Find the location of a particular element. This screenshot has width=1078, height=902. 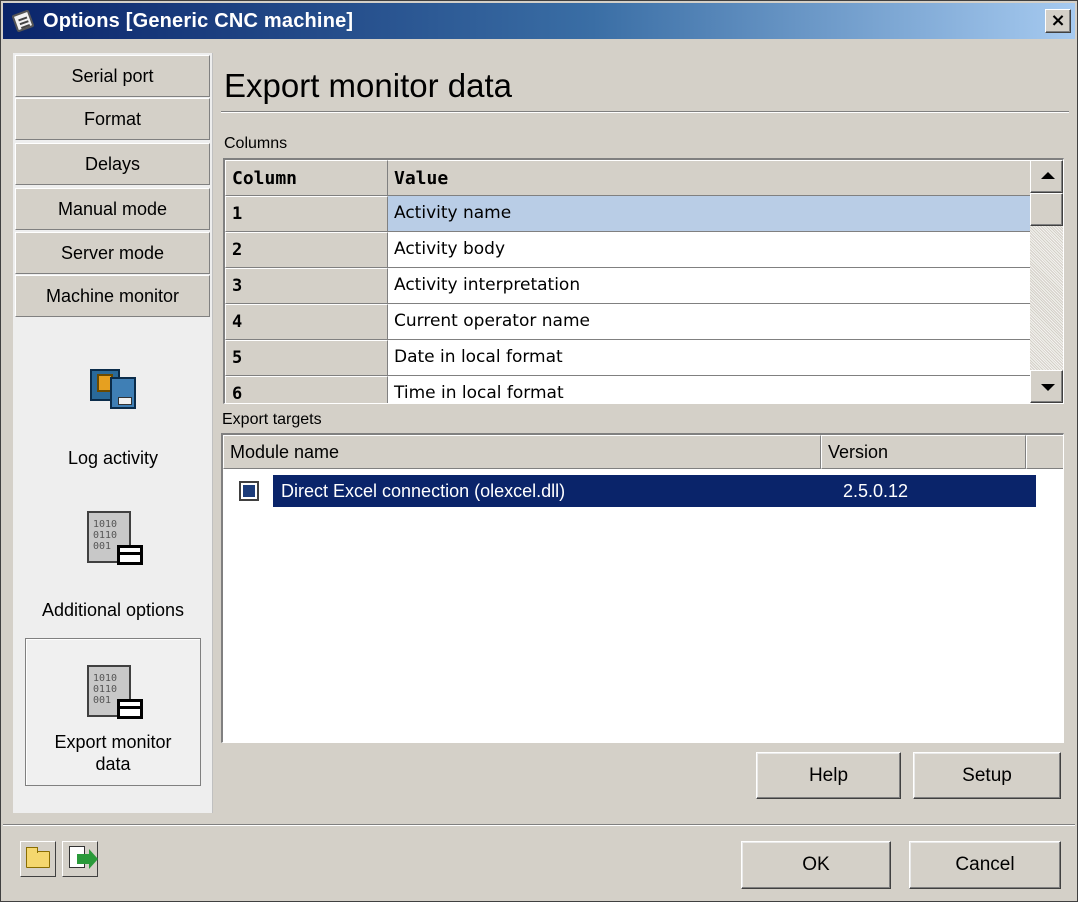

module-version: 2.5.0.12 is located at coordinates (876, 491).